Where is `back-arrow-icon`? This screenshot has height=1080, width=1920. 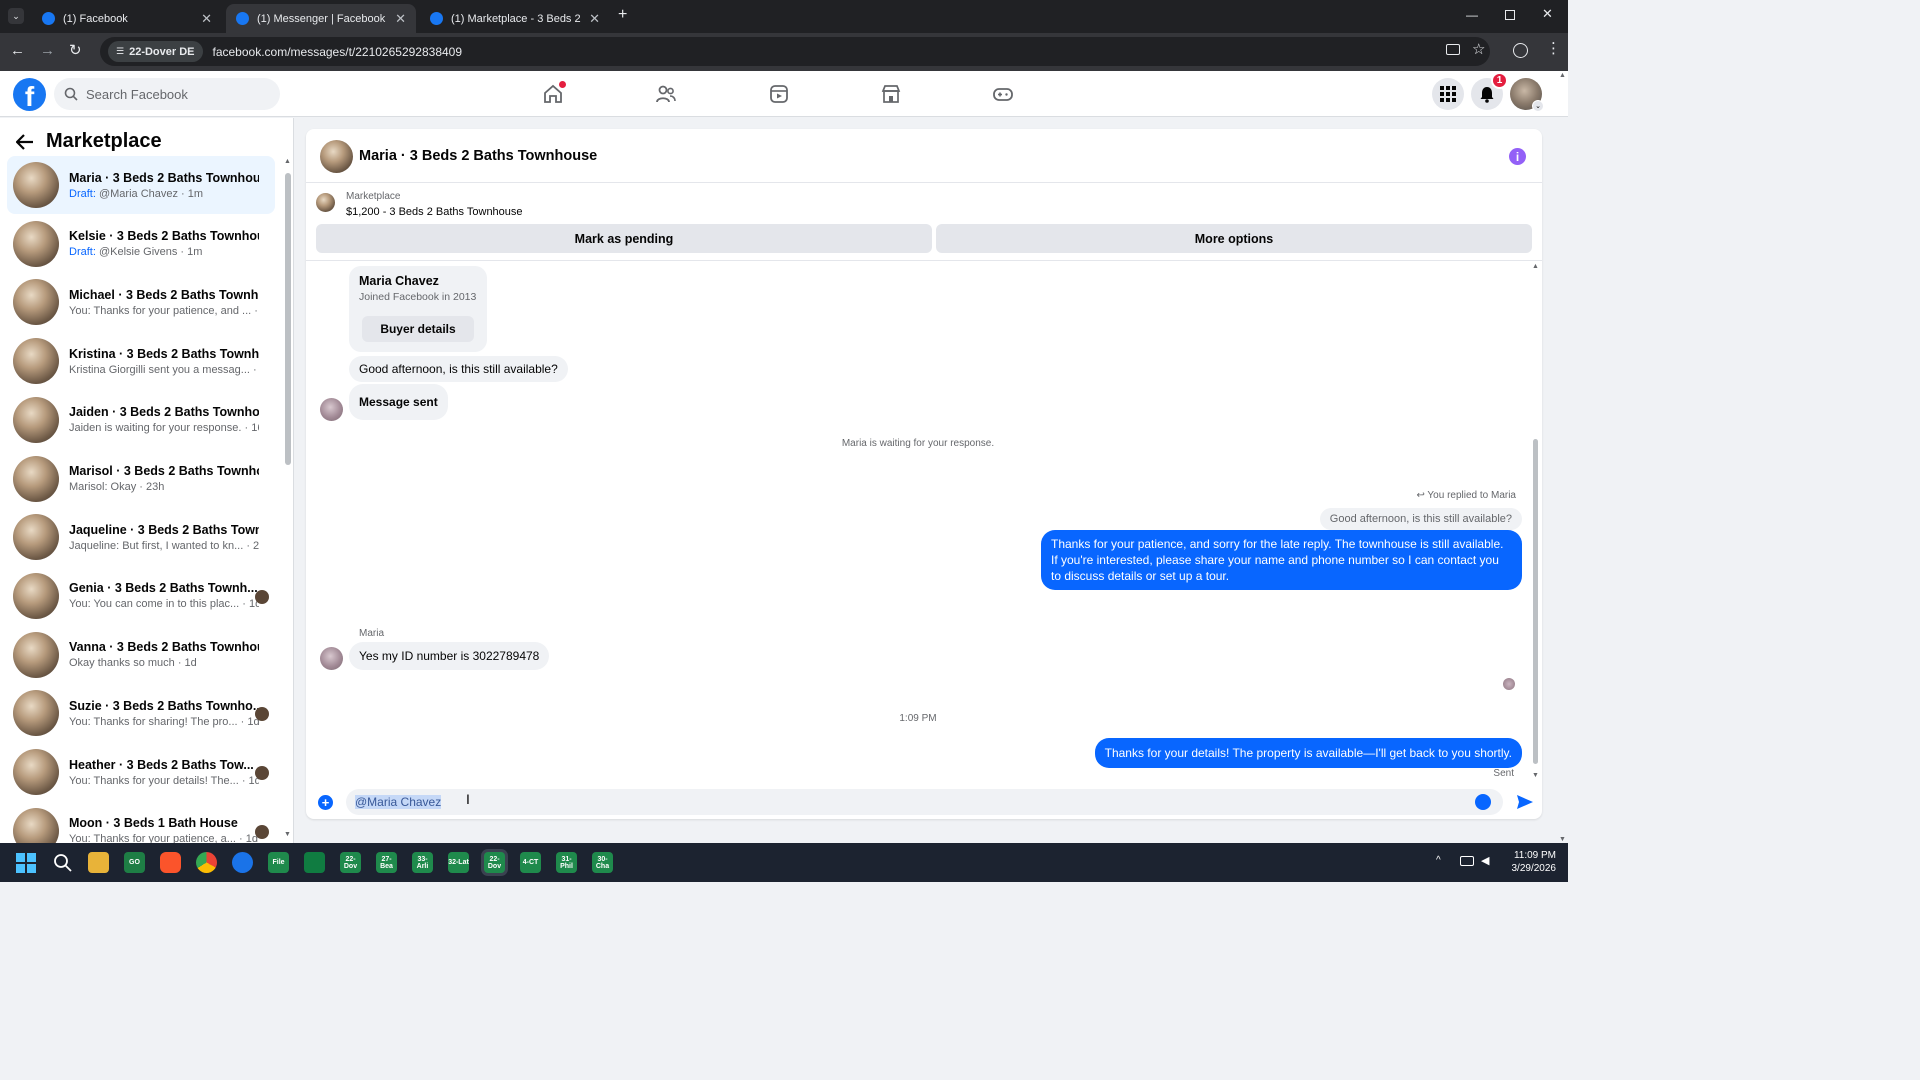
back-arrow-icon is located at coordinates (25, 141).